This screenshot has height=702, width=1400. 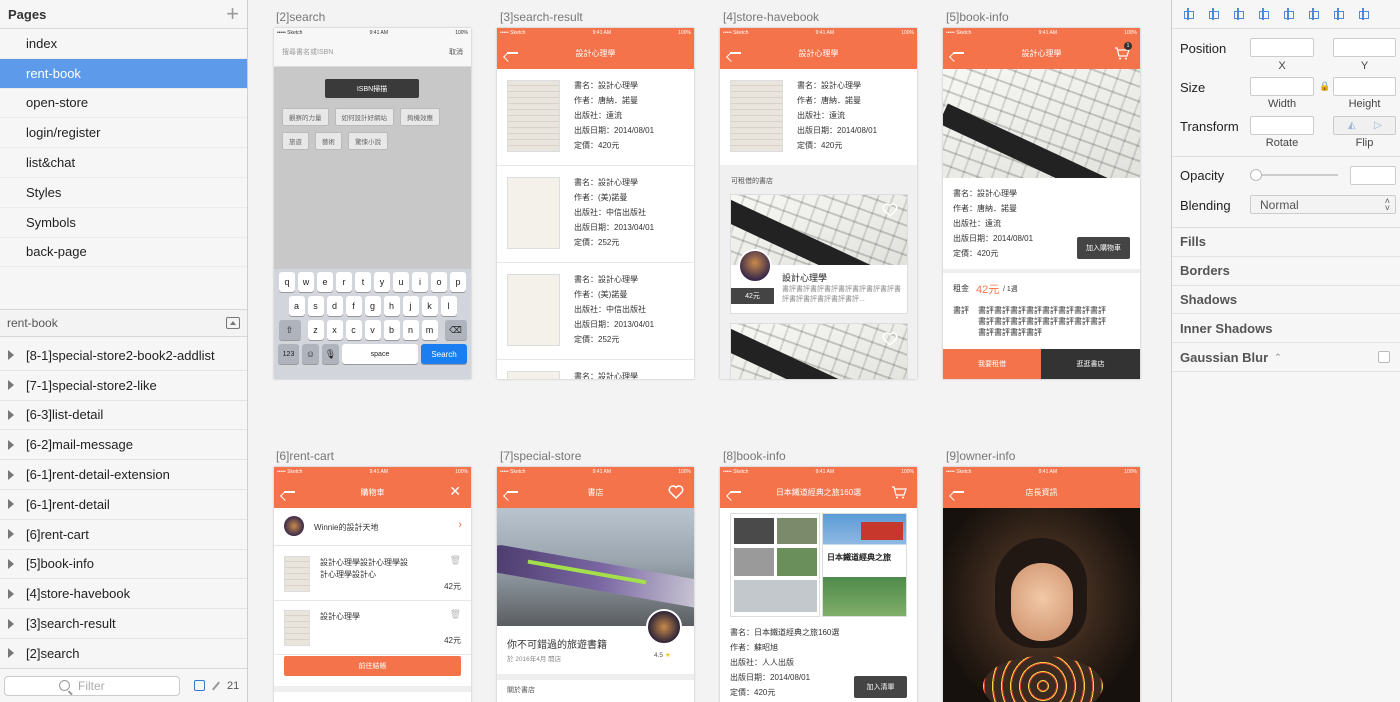 What do you see at coordinates (123, 505) in the screenshot?
I see `layer-item: [6-1]rent-detail` at bounding box center [123, 505].